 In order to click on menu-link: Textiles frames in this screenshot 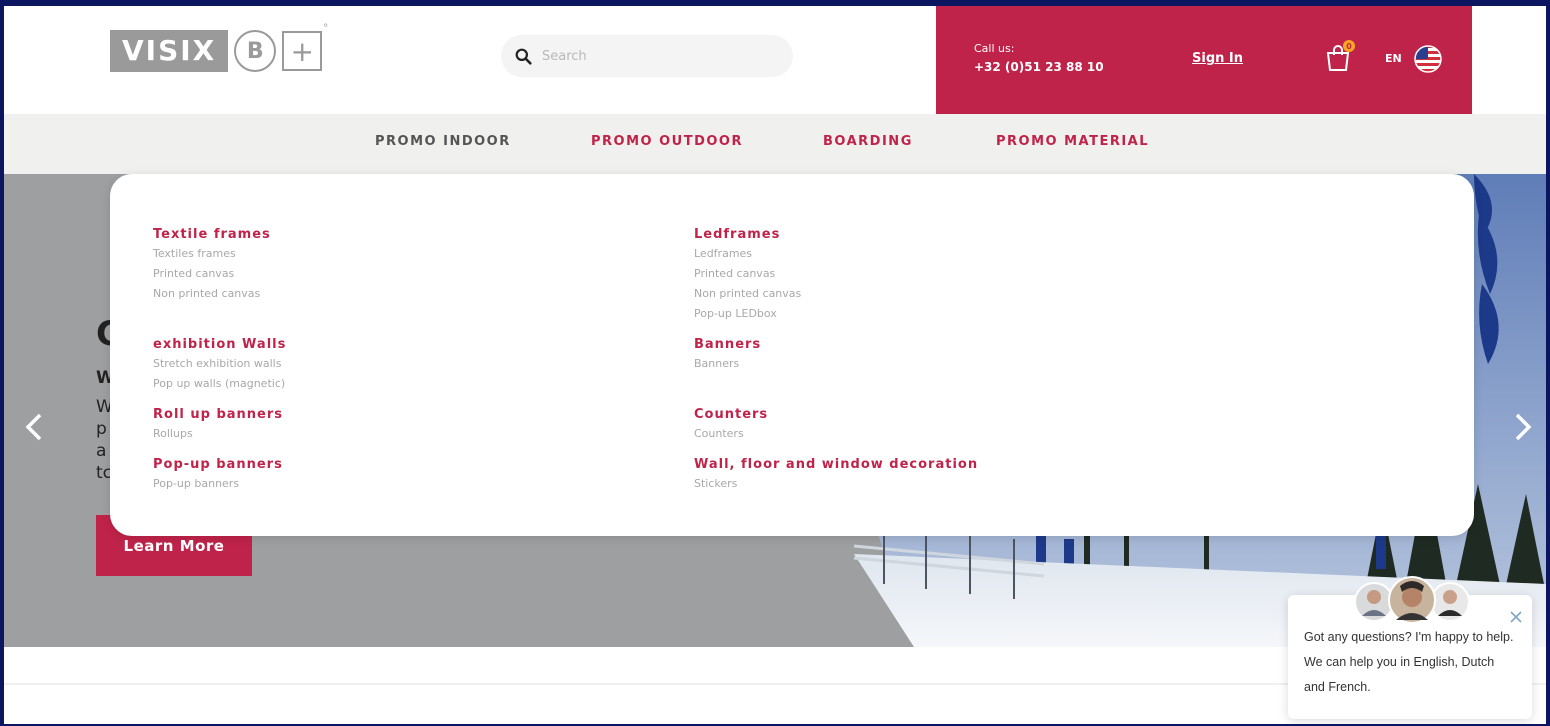, I will do `click(212, 254)`.